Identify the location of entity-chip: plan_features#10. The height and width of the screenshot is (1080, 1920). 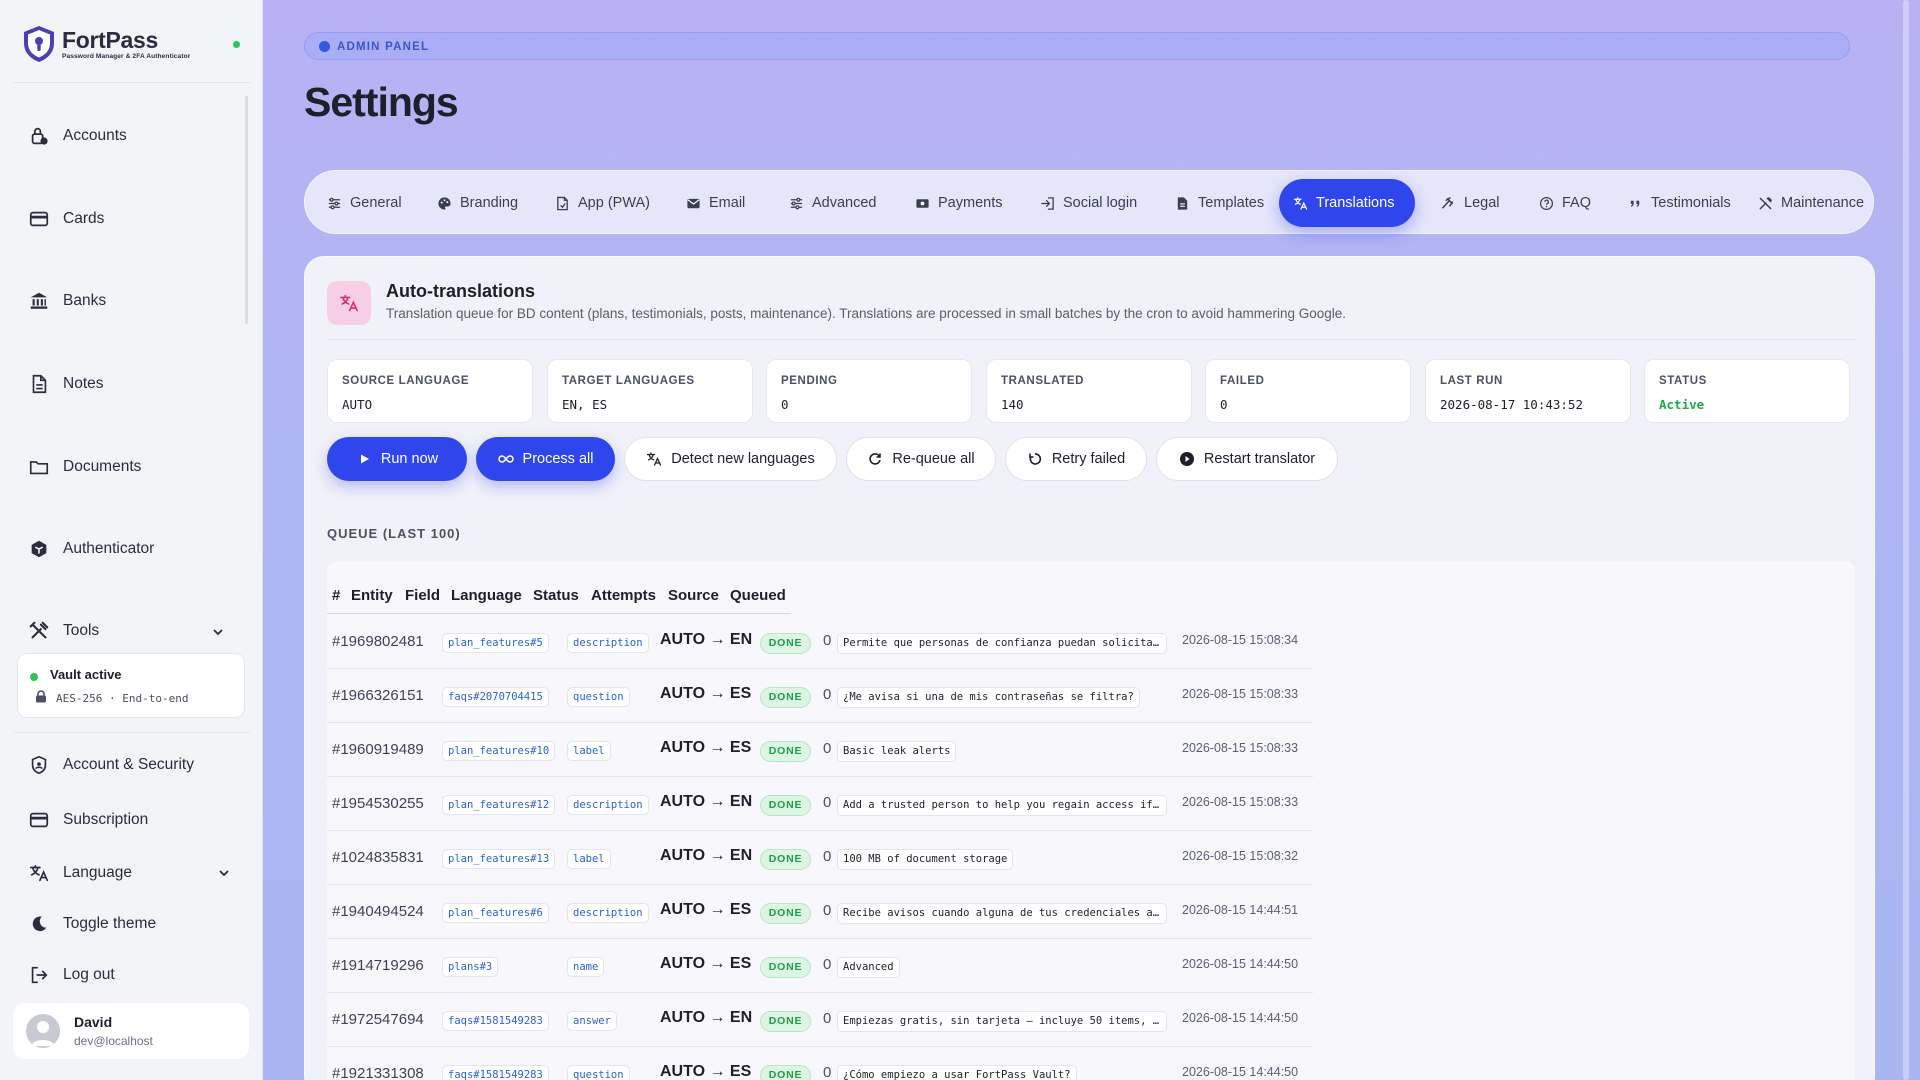
(499, 751).